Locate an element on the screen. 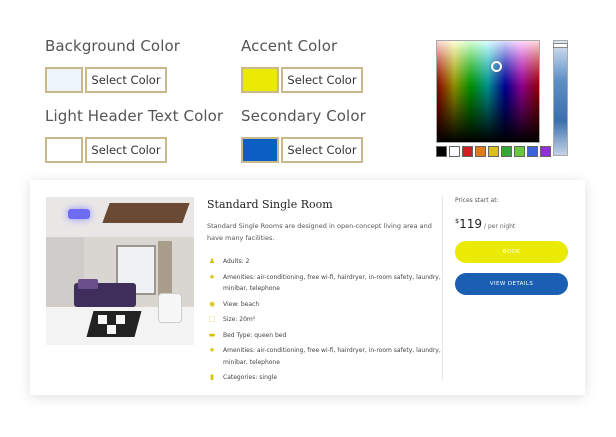 This screenshot has height=437, width=616. room-photo is located at coordinates (120, 271).